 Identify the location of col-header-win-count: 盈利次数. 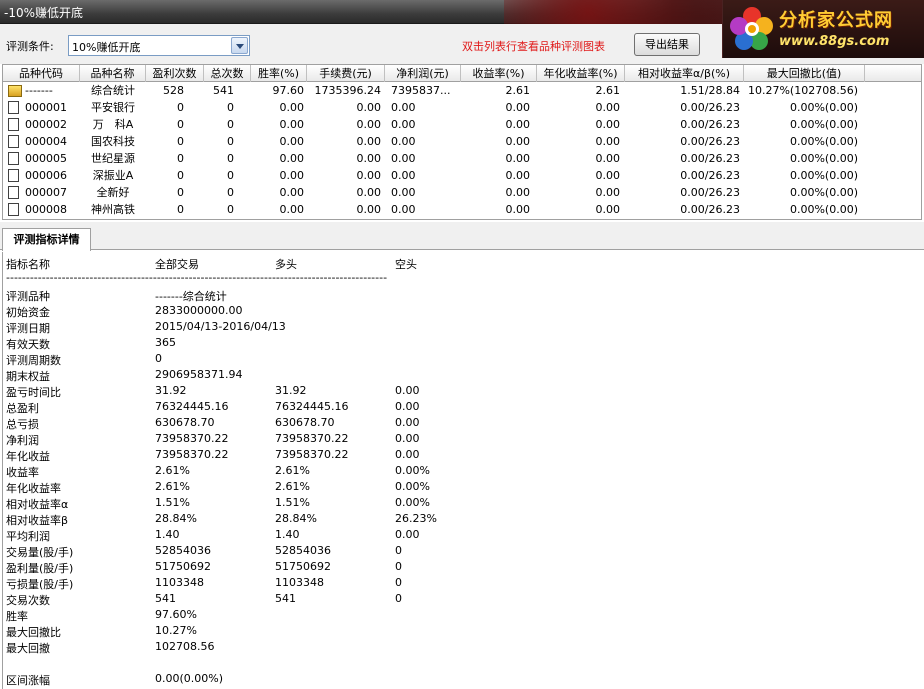
(175, 73).